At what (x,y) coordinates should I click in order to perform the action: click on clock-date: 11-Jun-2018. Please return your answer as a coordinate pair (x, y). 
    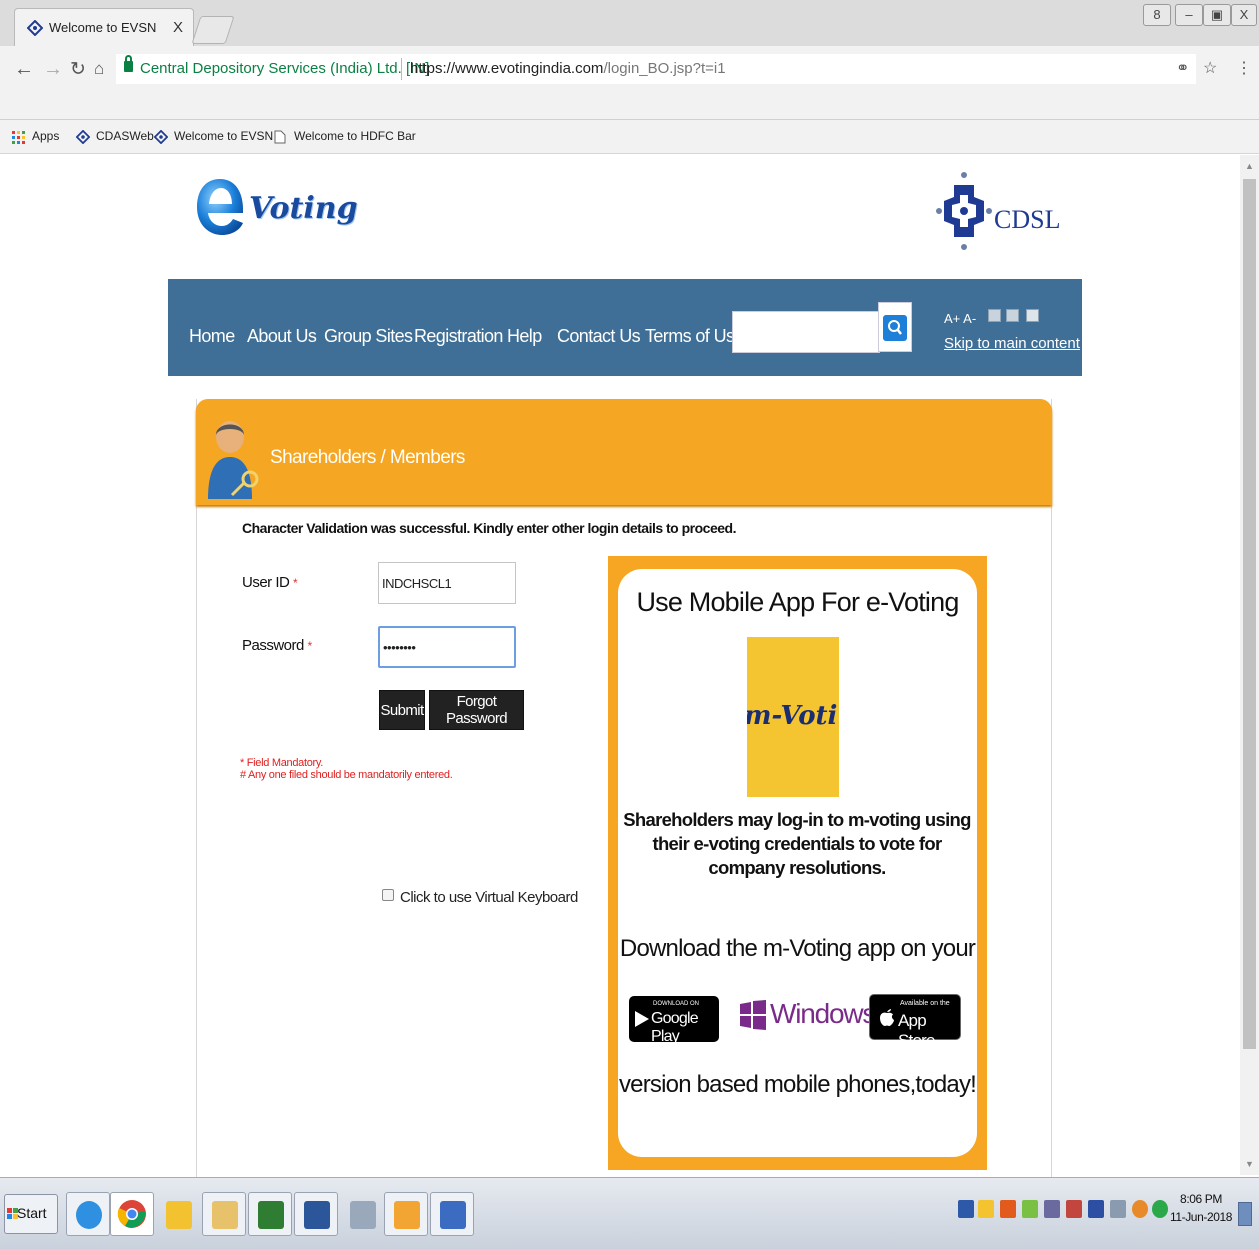
    Looking at the image, I should click on (1201, 1217).